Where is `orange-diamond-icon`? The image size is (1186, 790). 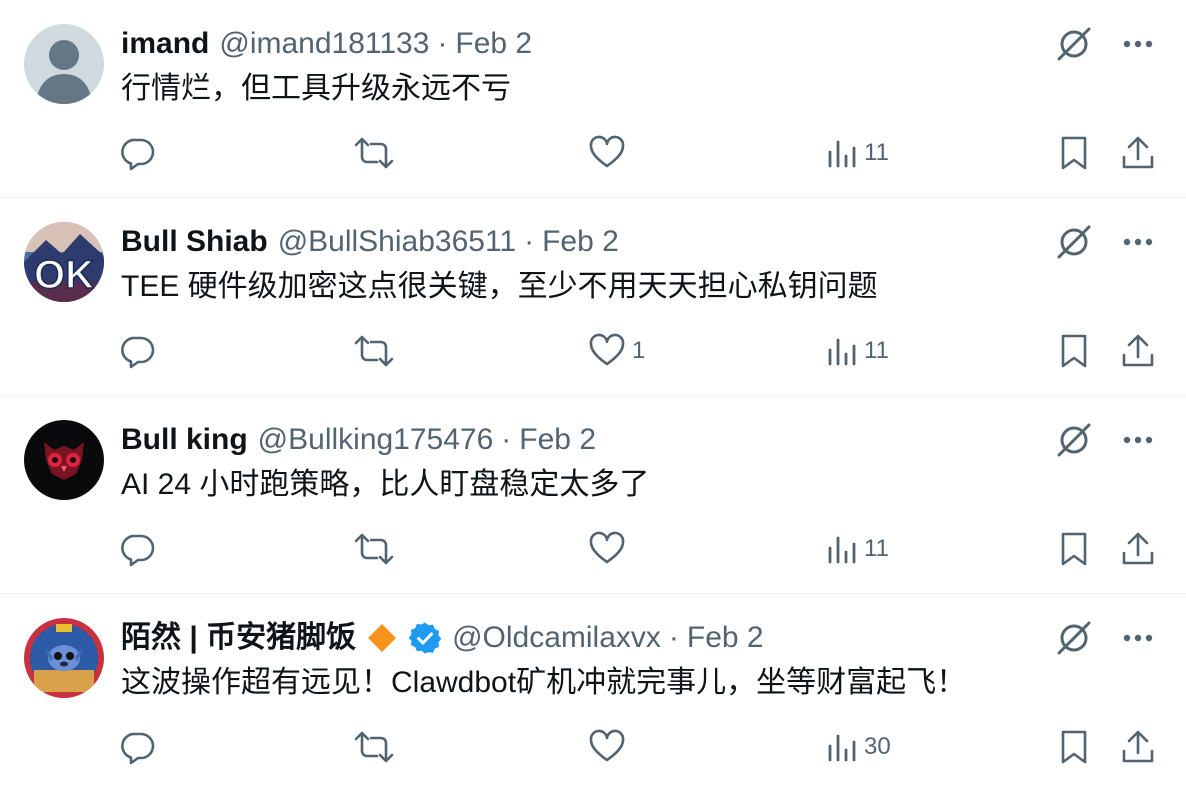
orange-diamond-icon is located at coordinates (382, 638).